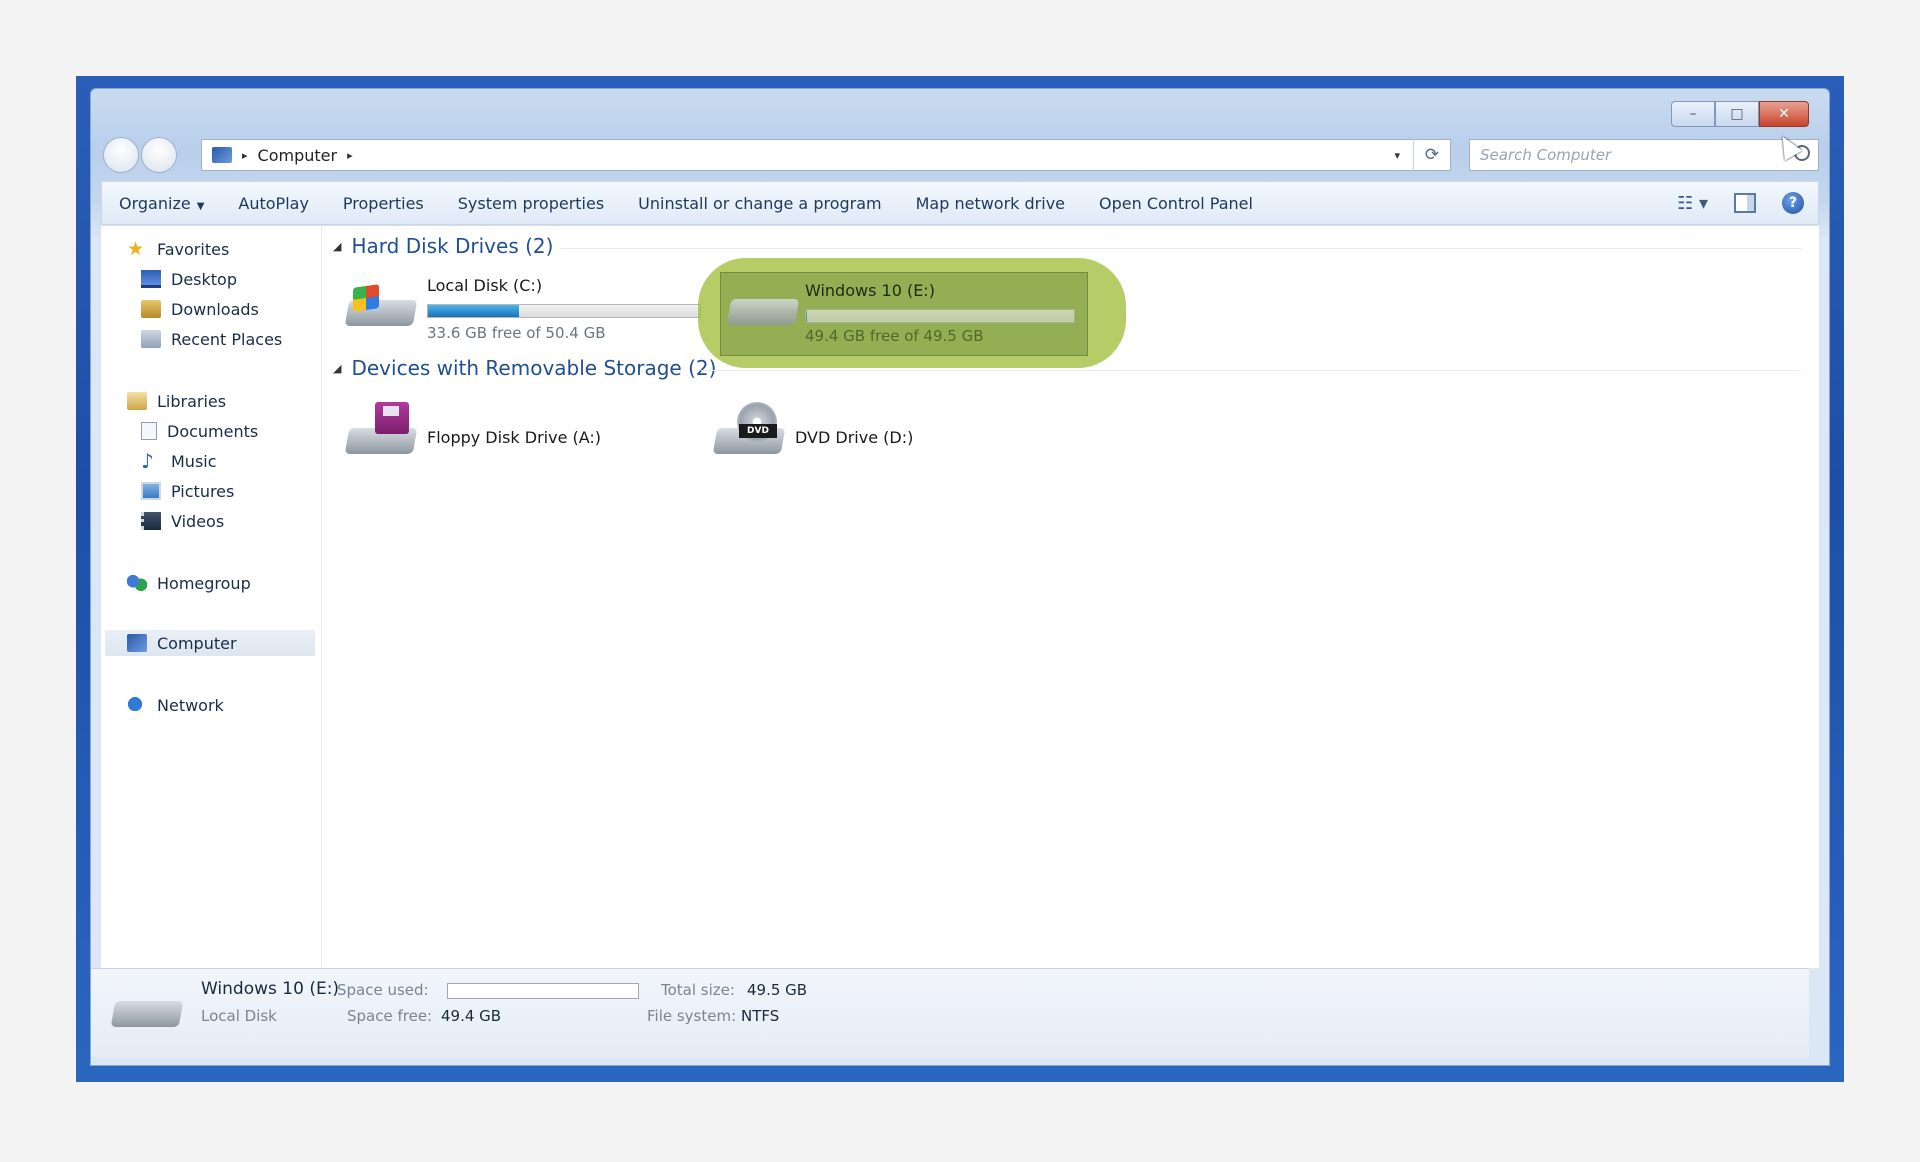 This screenshot has width=1920, height=1162. Describe the element at coordinates (215, 309) in the screenshot. I see `sidebar-label: Downloads` at that location.